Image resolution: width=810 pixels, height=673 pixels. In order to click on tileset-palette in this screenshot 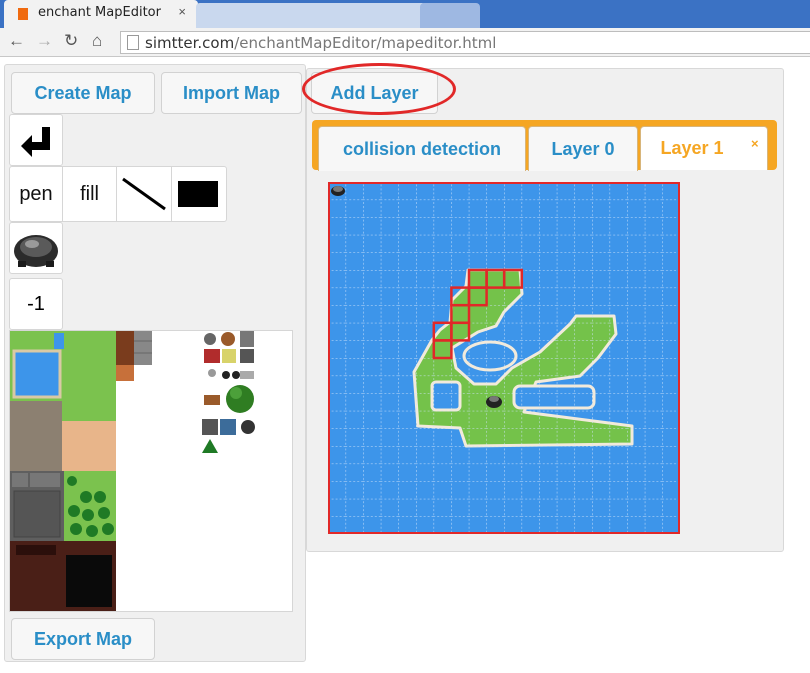, I will do `click(151, 471)`.